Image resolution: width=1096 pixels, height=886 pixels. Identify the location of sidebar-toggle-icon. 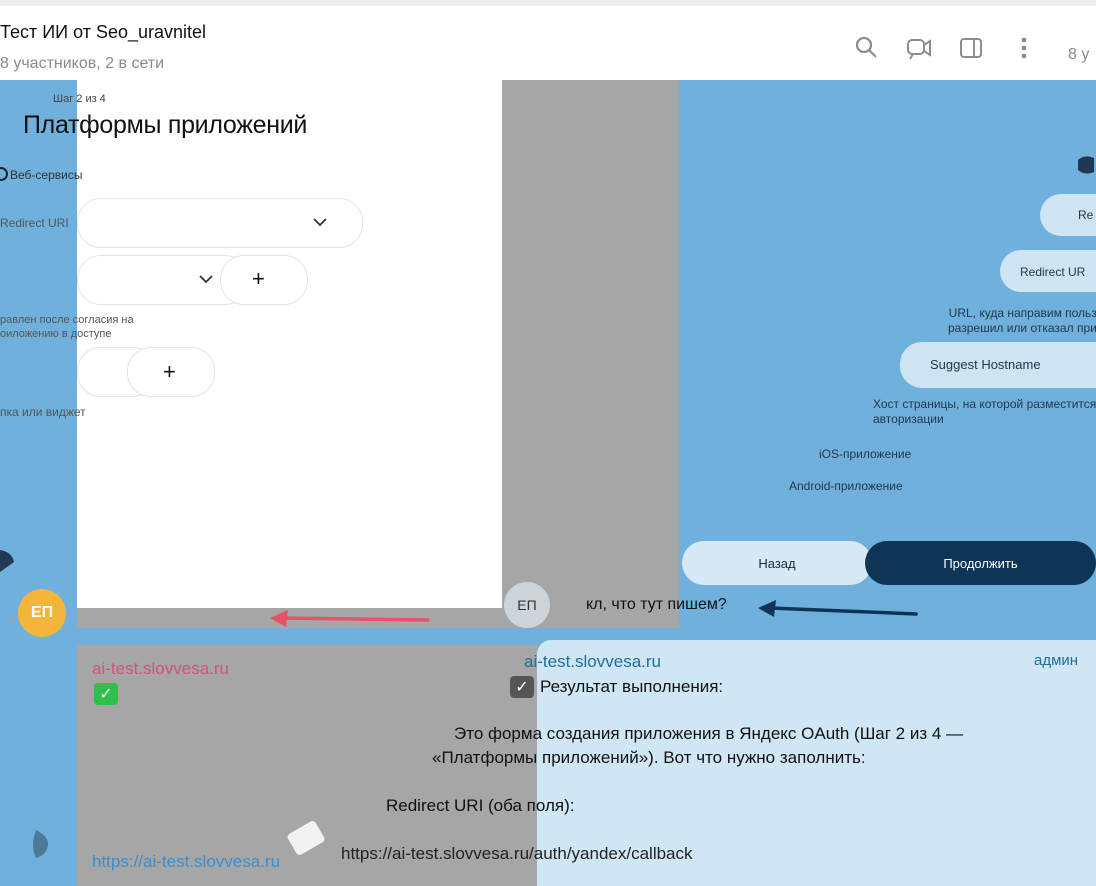
(971, 48).